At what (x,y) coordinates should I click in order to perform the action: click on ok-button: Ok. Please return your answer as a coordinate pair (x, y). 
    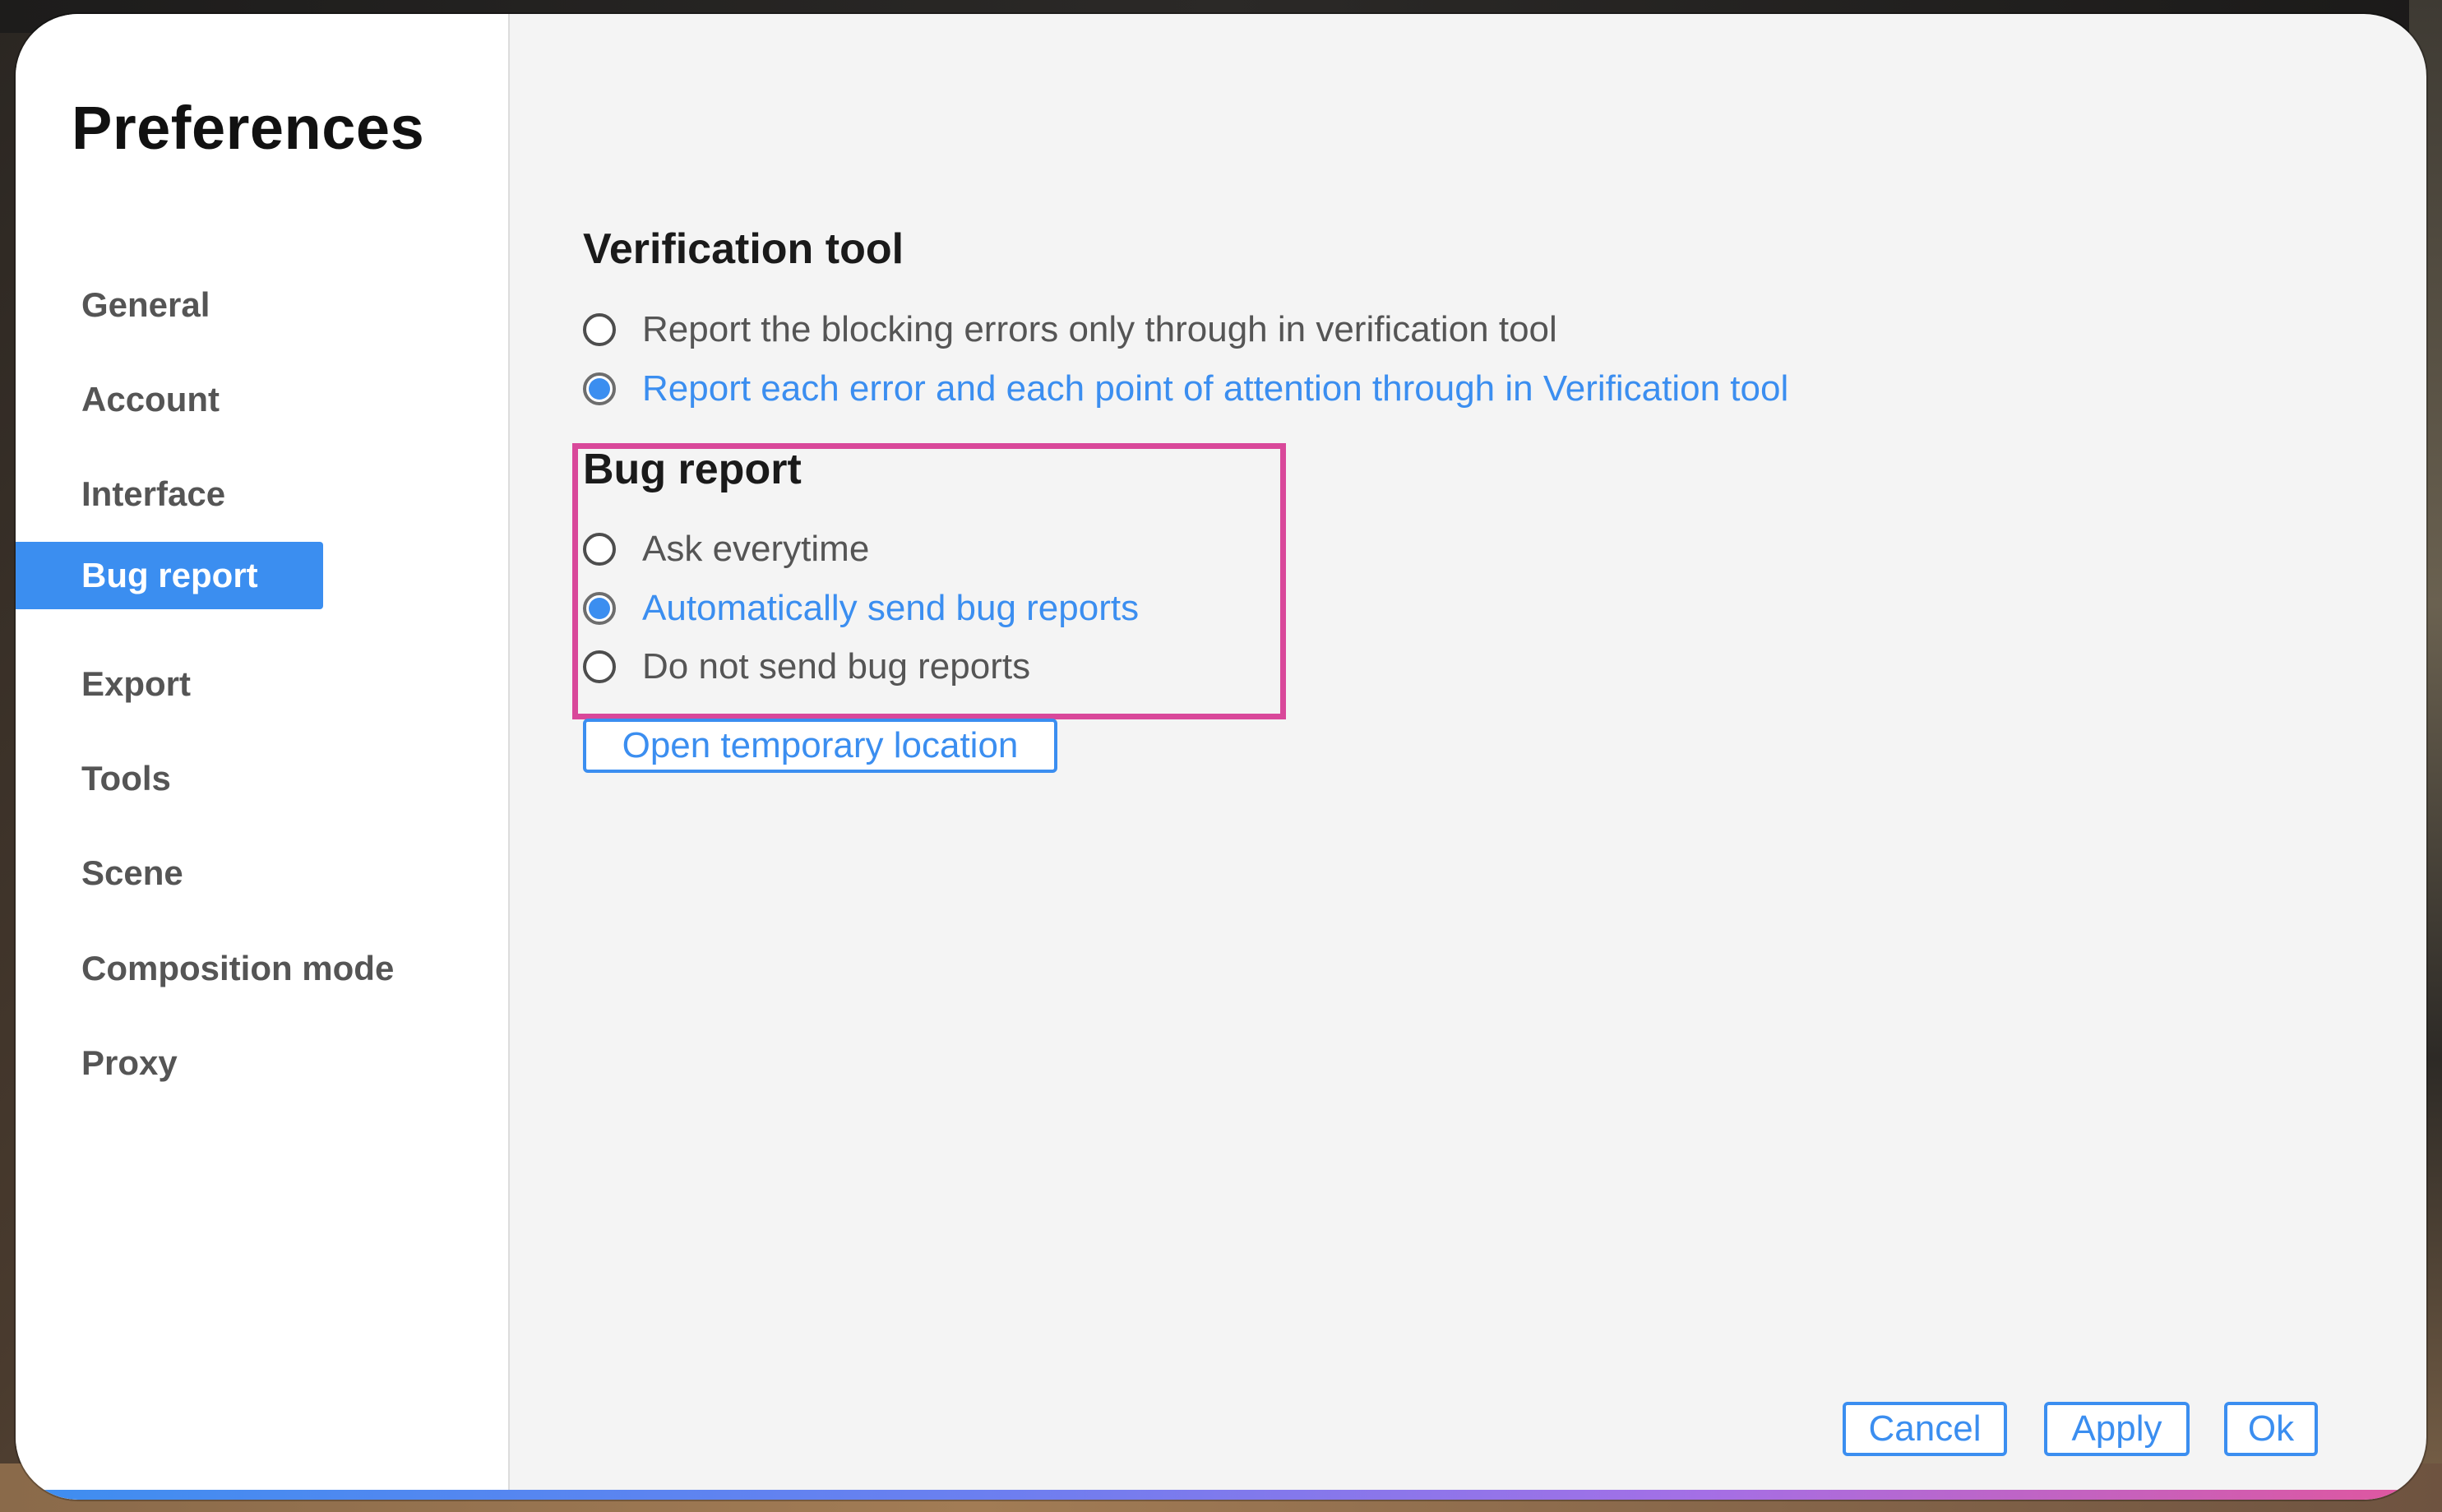
    Looking at the image, I should click on (2271, 1429).